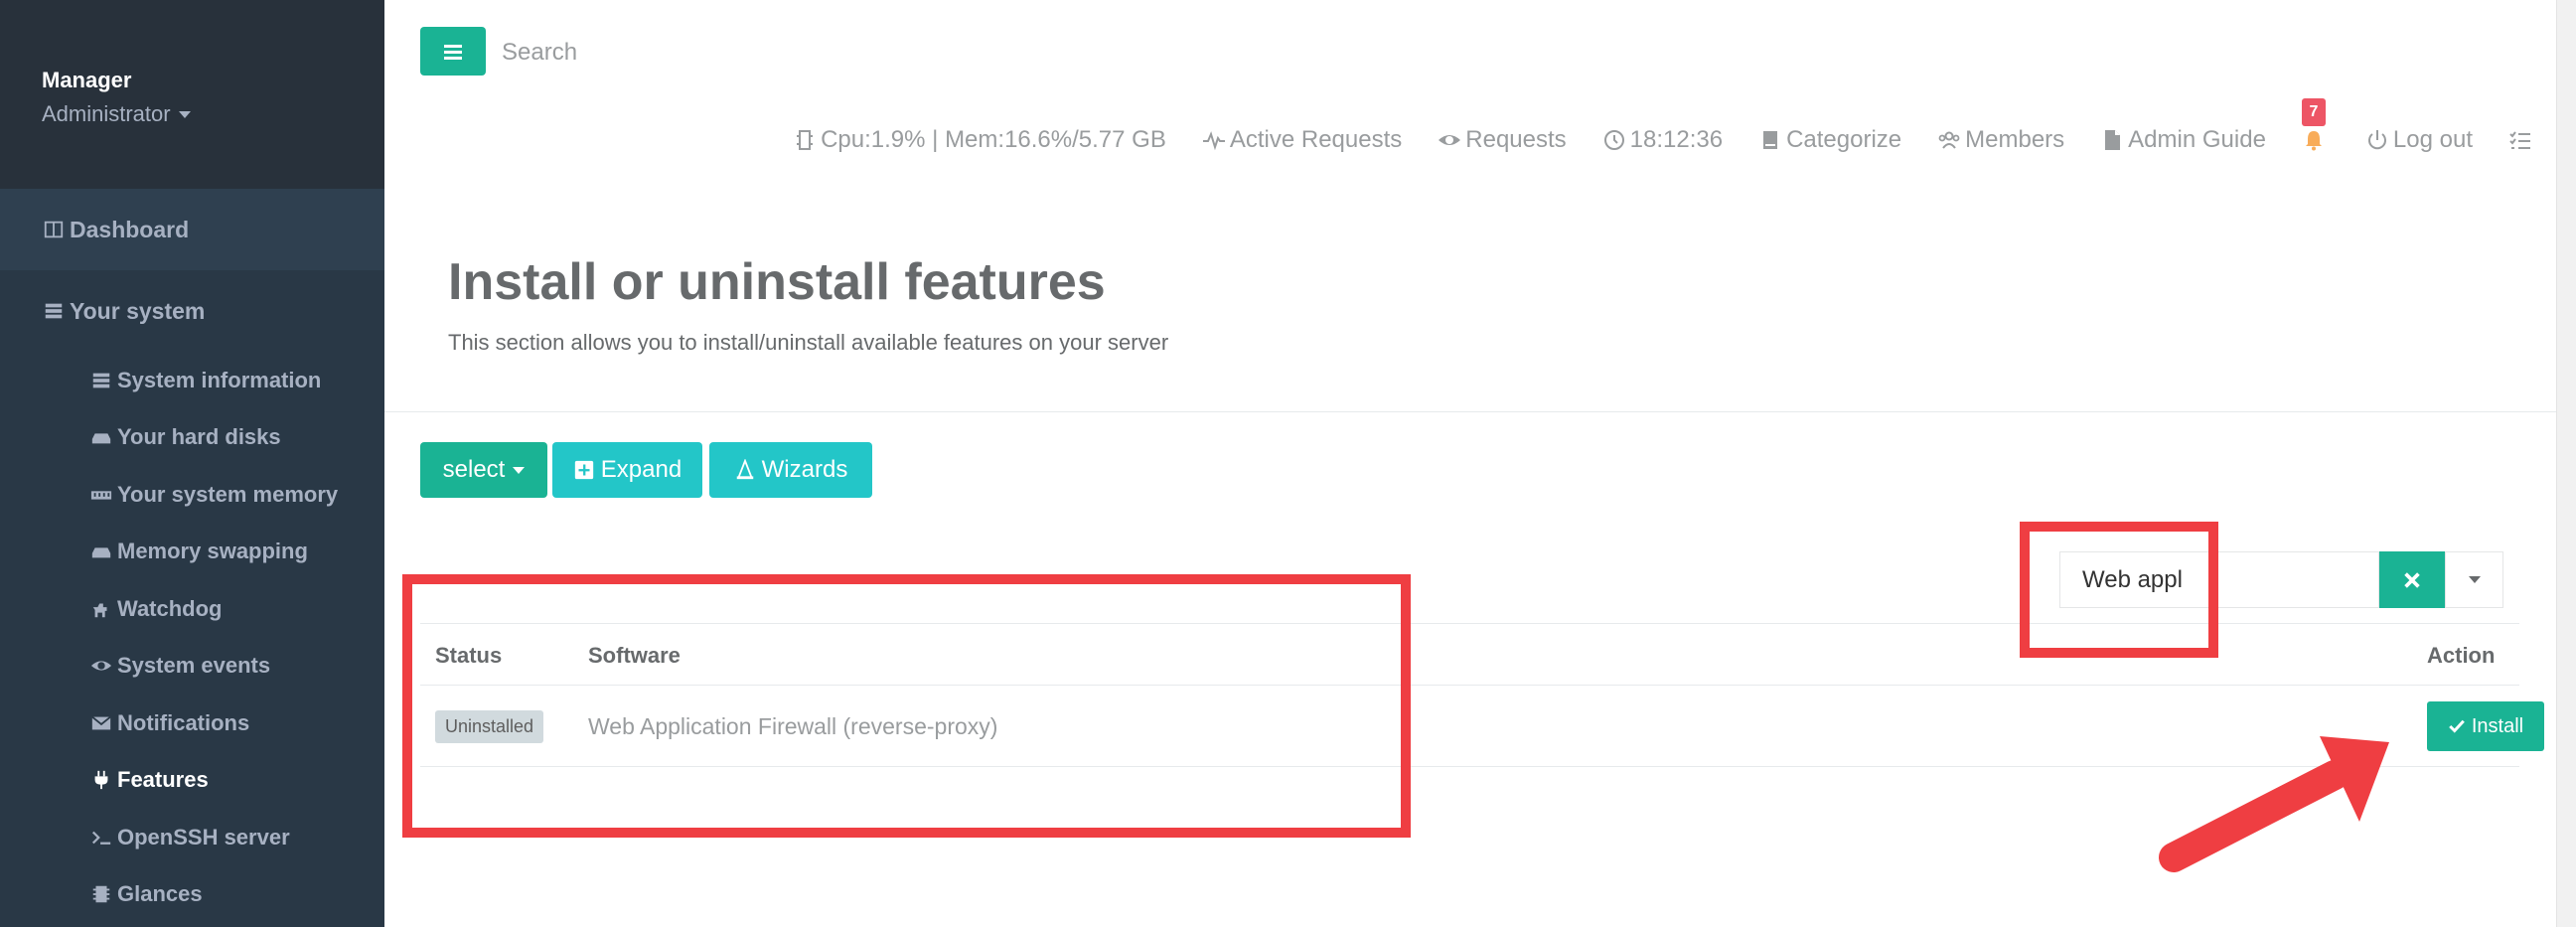 The height and width of the screenshot is (927, 2576). Describe the element at coordinates (1516, 139) in the screenshot. I see `requests-label: Requests` at that location.